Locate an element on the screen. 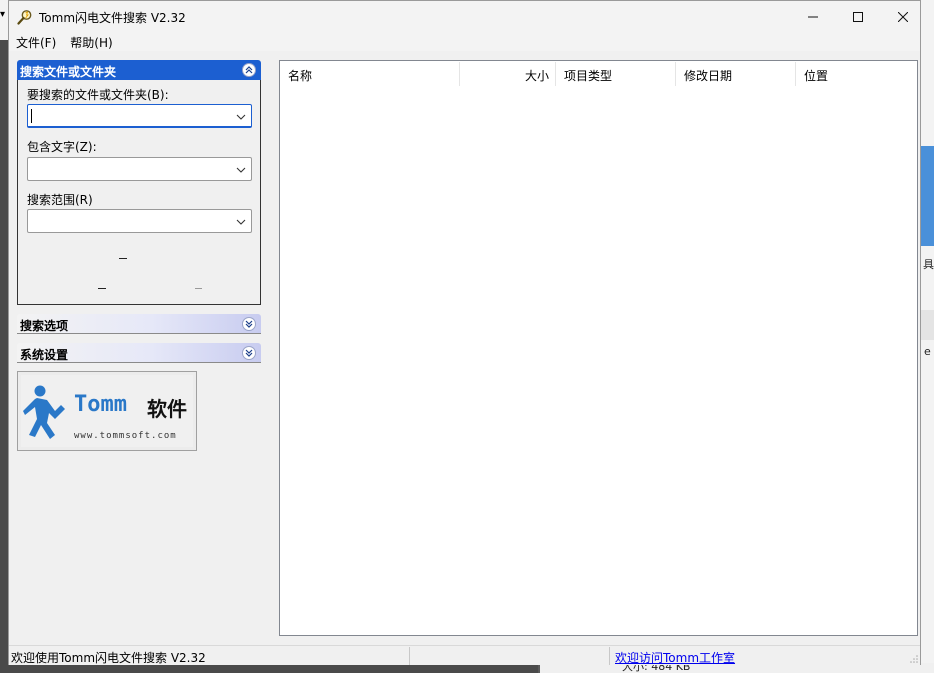  collapsed-control is located at coordinates (123, 258).